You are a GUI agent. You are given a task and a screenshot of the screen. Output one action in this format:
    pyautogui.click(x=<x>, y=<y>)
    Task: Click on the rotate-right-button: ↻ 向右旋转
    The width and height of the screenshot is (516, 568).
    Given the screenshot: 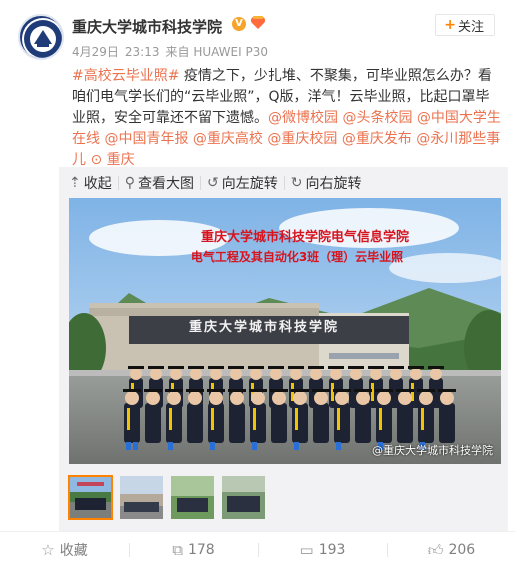 What is the action you would take?
    pyautogui.click(x=329, y=183)
    